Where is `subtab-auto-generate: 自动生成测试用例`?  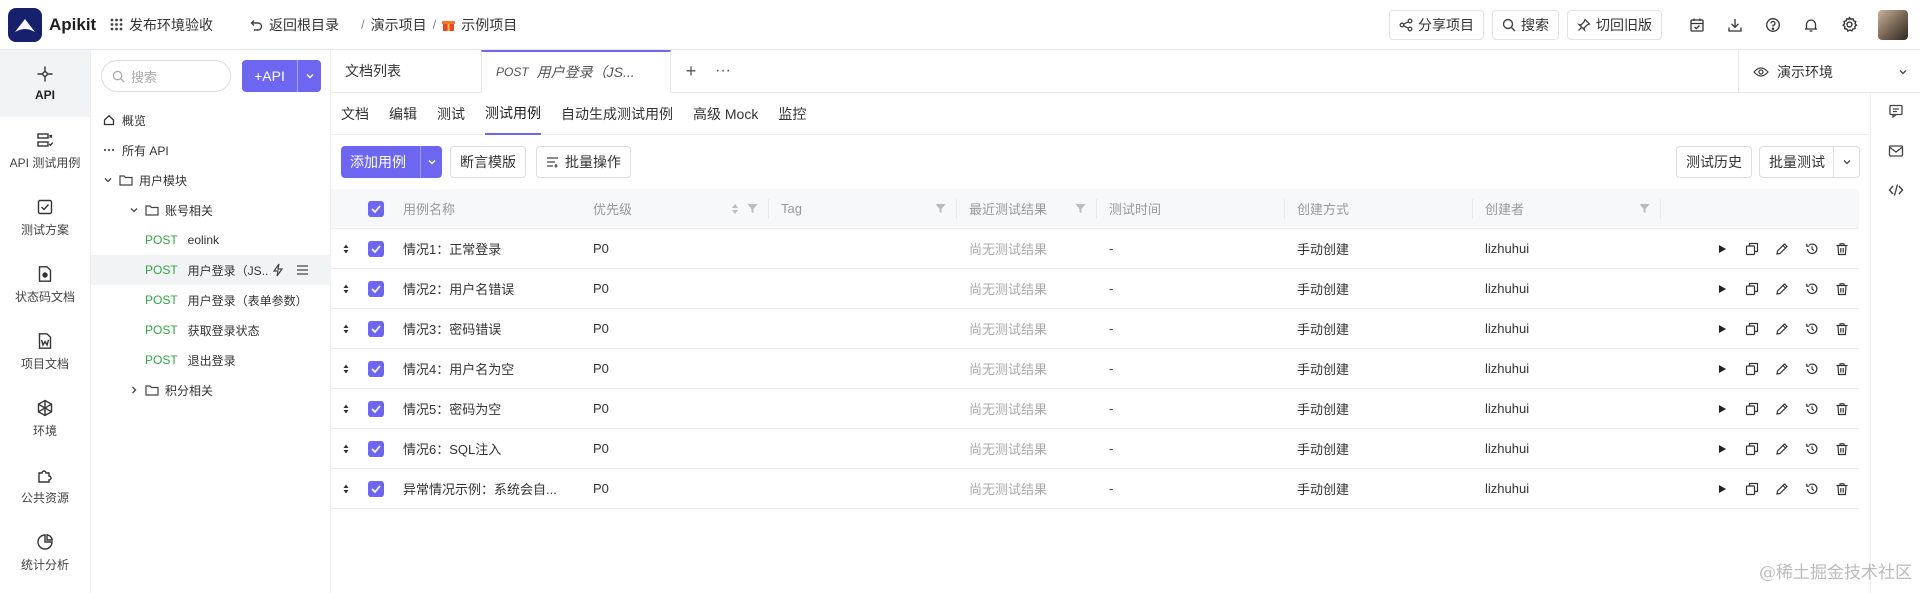
subtab-auto-generate: 自动生成测试用例 is located at coordinates (617, 114).